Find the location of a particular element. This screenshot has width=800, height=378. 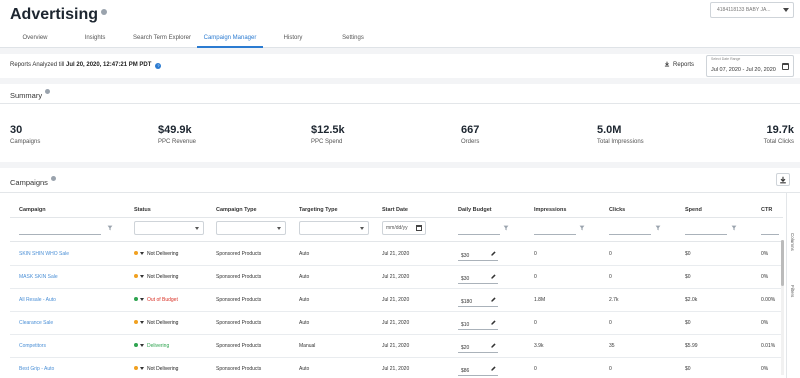

daily-budget-field: $86 is located at coordinates (478, 369).